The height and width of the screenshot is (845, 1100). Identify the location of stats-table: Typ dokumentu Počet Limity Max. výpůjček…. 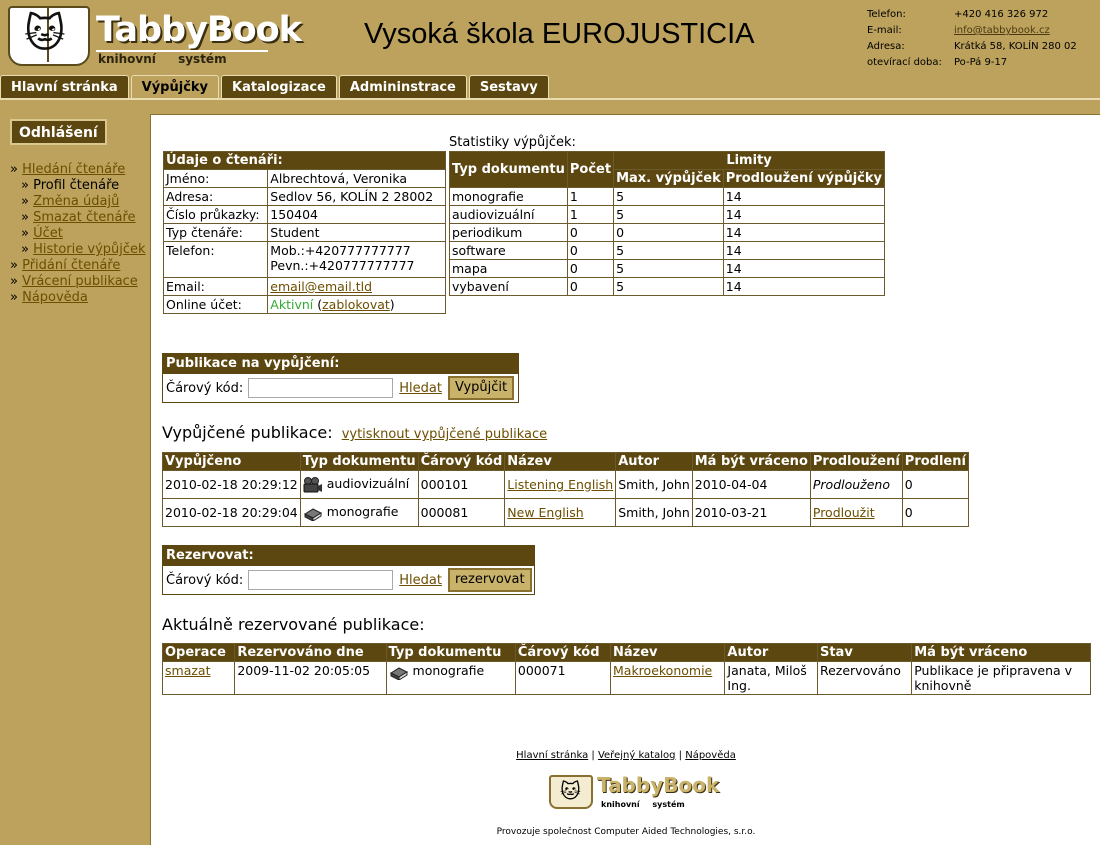
(667, 223).